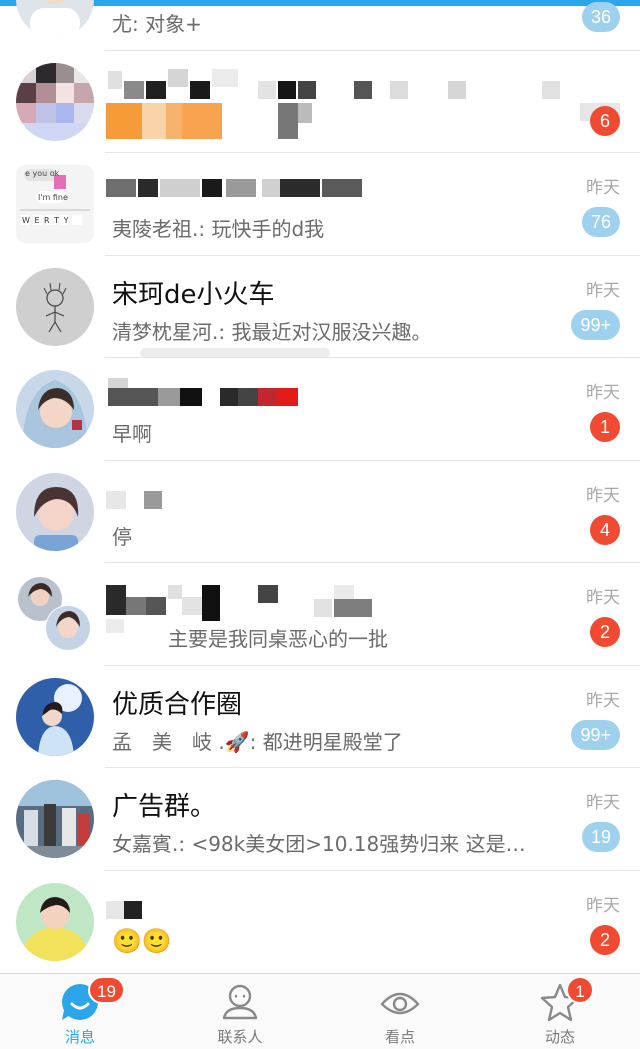 This screenshot has height=1049, width=640. What do you see at coordinates (600, 222) in the screenshot?
I see `unread-badge: 76` at bounding box center [600, 222].